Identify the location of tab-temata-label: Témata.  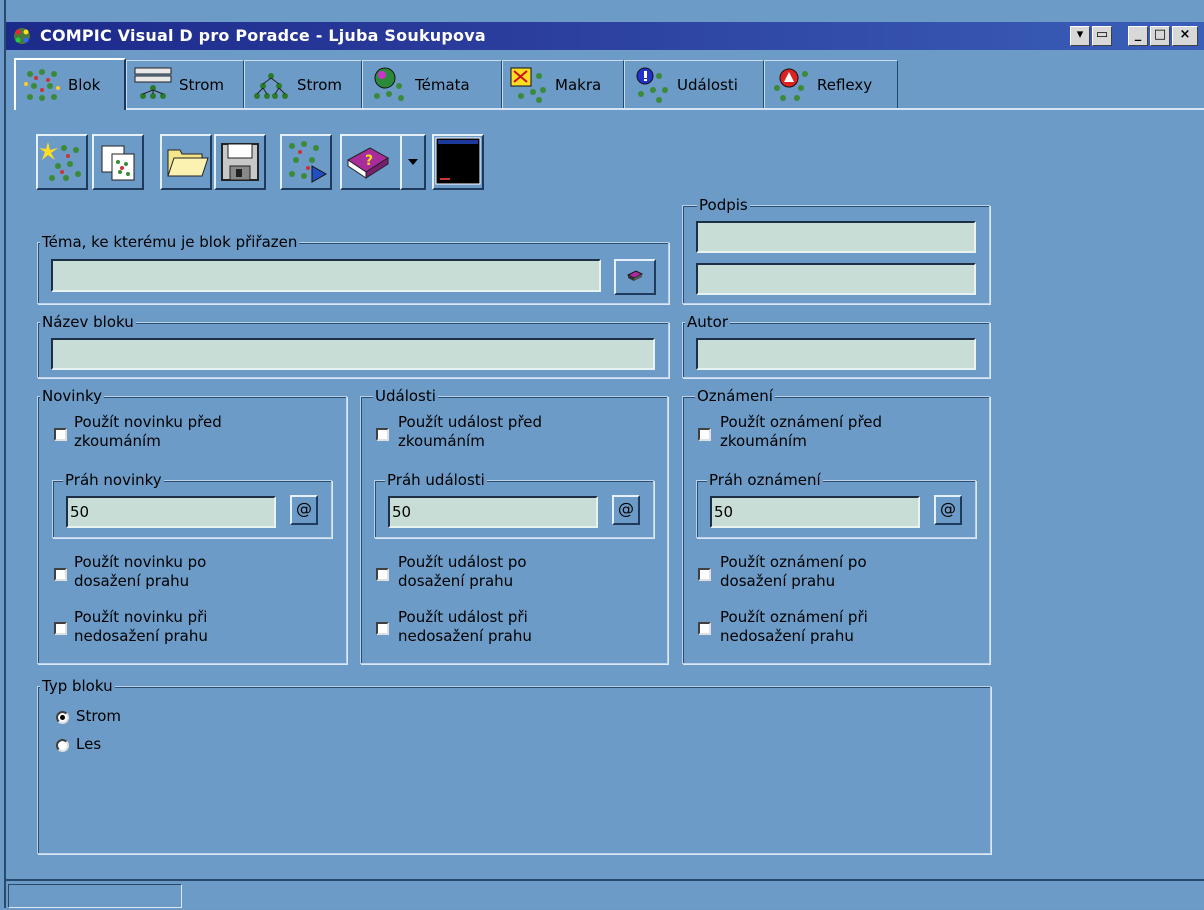
(442, 84).